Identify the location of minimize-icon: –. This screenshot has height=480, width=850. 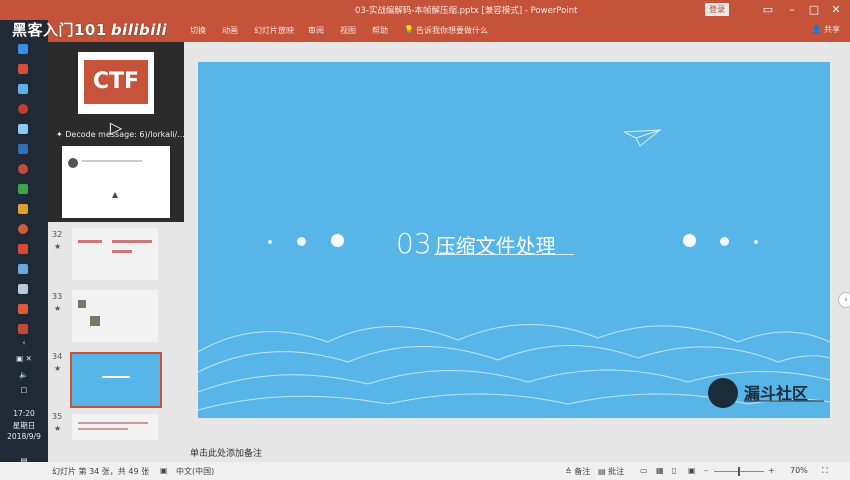
(792, 10).